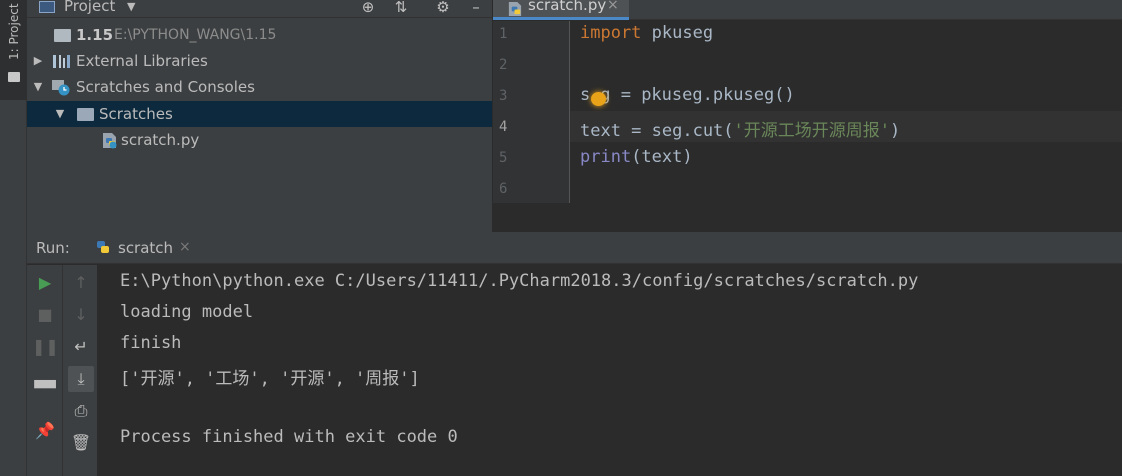 The width and height of the screenshot is (1122, 476). Describe the element at coordinates (160, 140) in the screenshot. I see `tree-item-label: scratch.py` at that location.